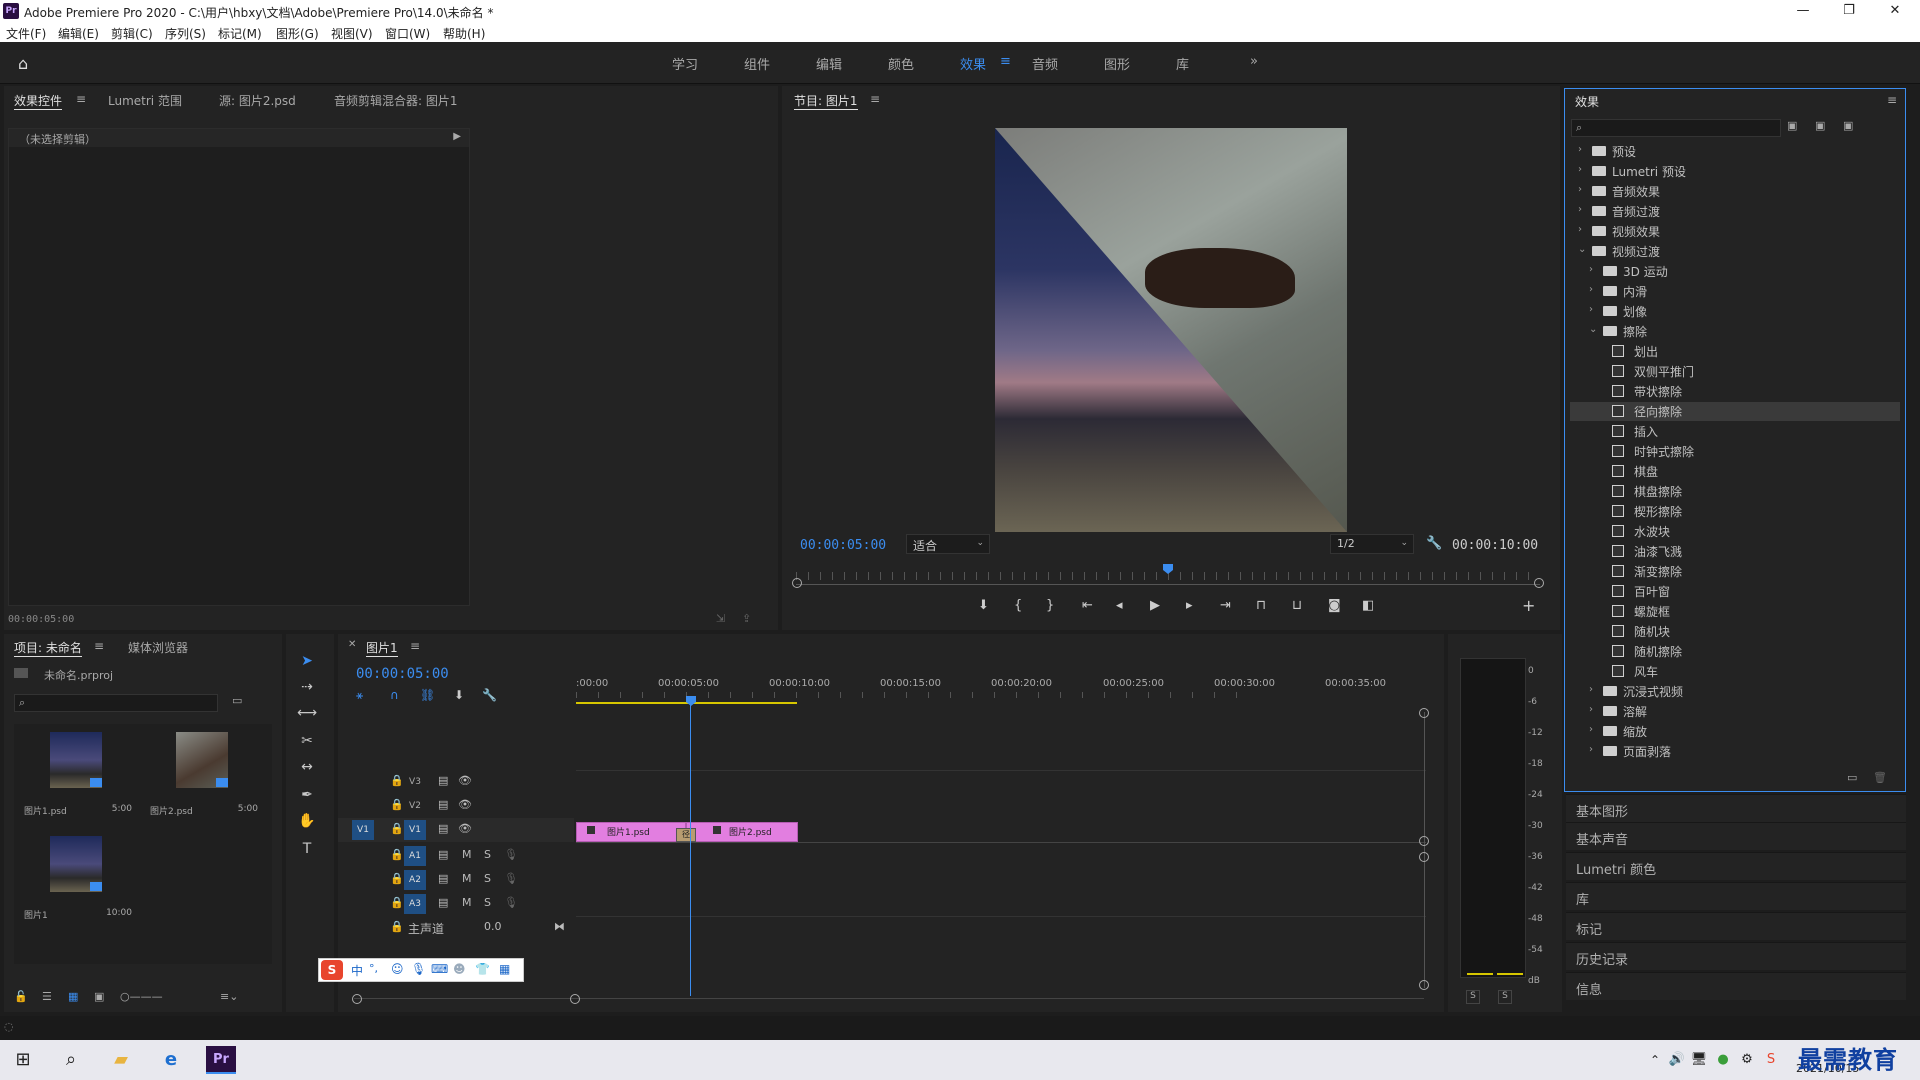 The image size is (1920, 1080). Describe the element at coordinates (141, 996) in the screenshot. I see `zoom-slider: ○———` at that location.